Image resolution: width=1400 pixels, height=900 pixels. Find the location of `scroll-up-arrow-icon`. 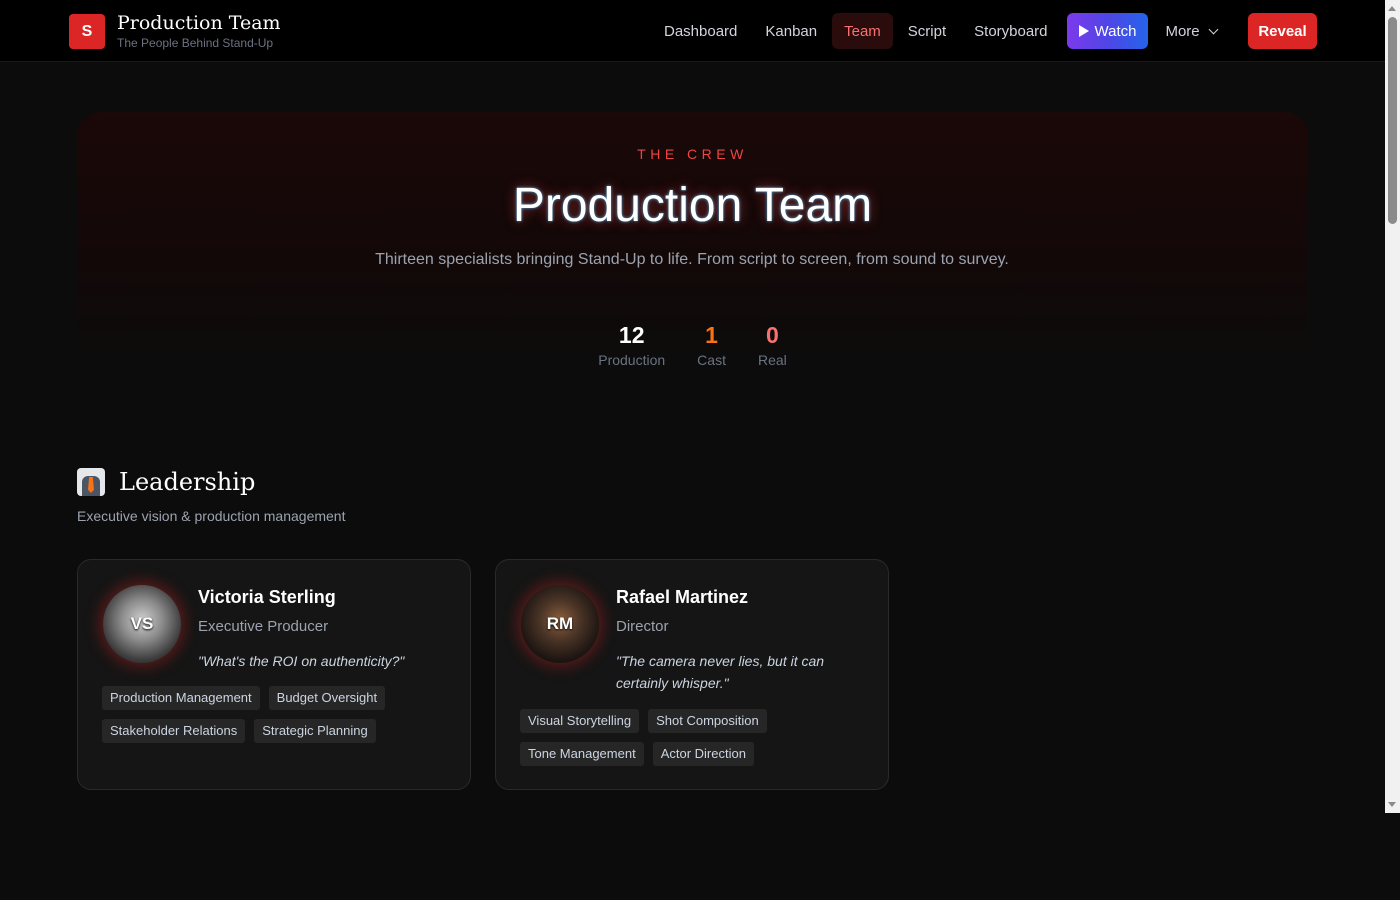

scroll-up-arrow-icon is located at coordinates (1392, 8).